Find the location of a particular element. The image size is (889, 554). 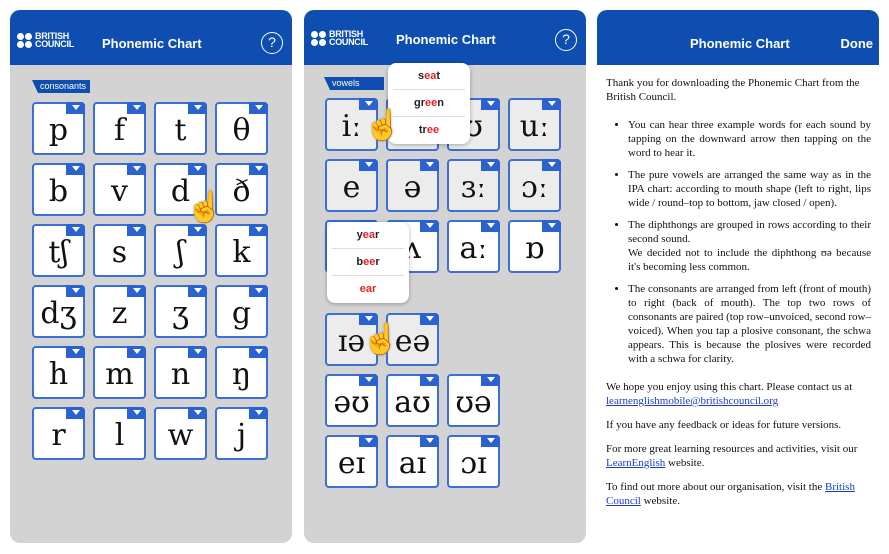

phoneme-symbol: əʊ is located at coordinates (351, 402).